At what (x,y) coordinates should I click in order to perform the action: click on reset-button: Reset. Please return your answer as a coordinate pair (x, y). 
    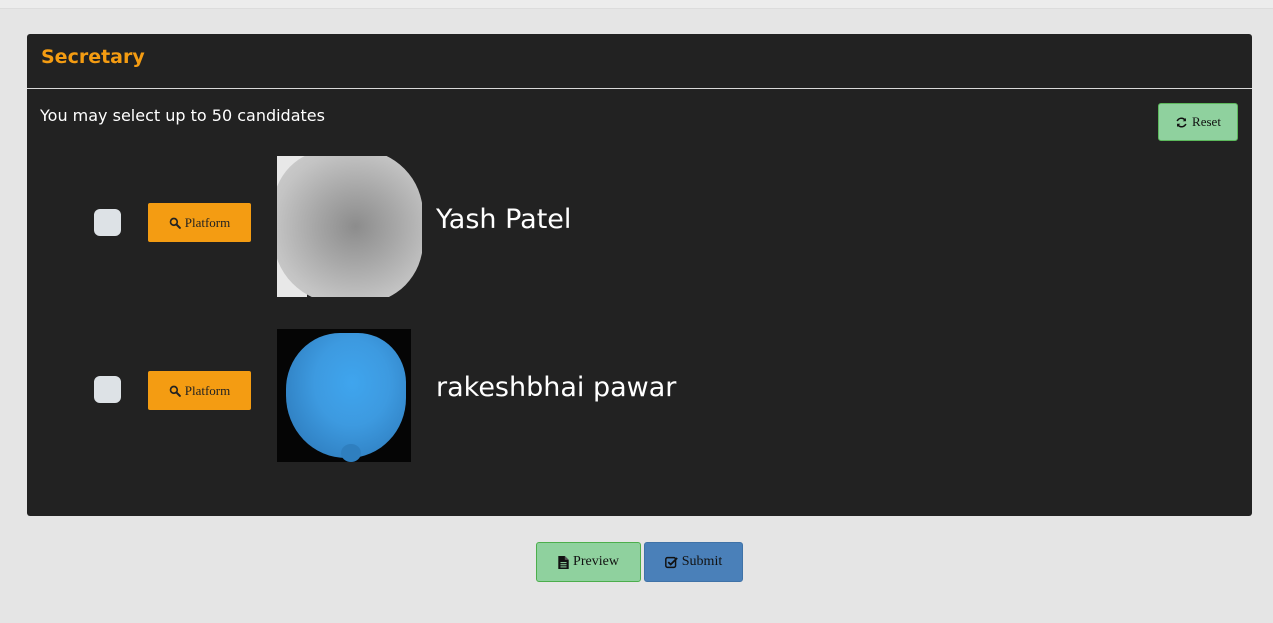
    Looking at the image, I should click on (1198, 122).